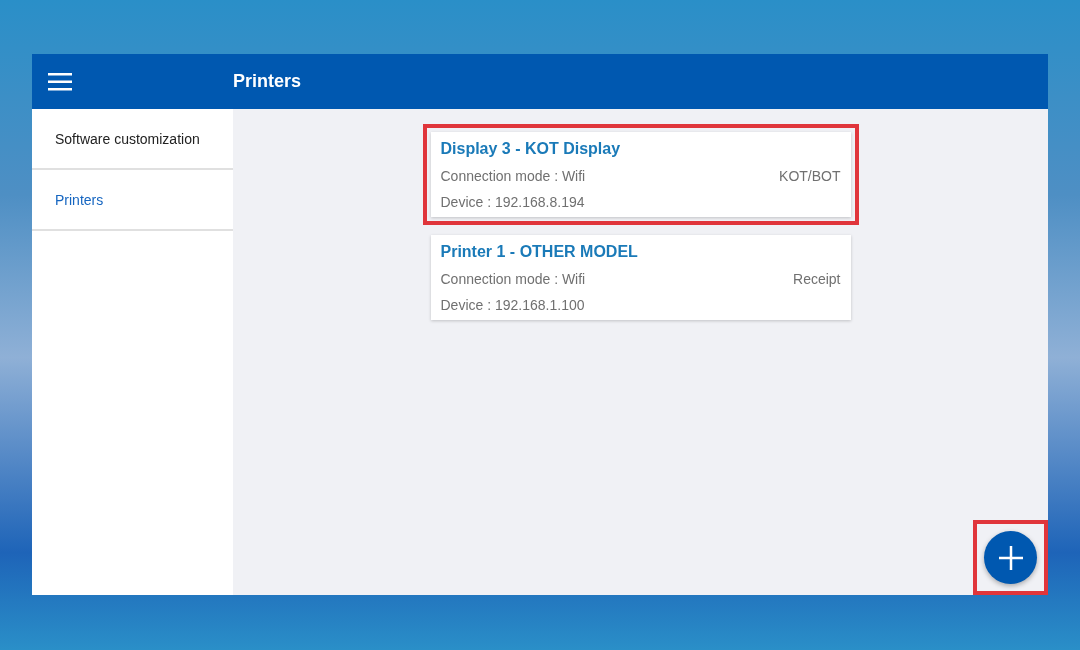  I want to click on page-title: Printers, so click(267, 81).